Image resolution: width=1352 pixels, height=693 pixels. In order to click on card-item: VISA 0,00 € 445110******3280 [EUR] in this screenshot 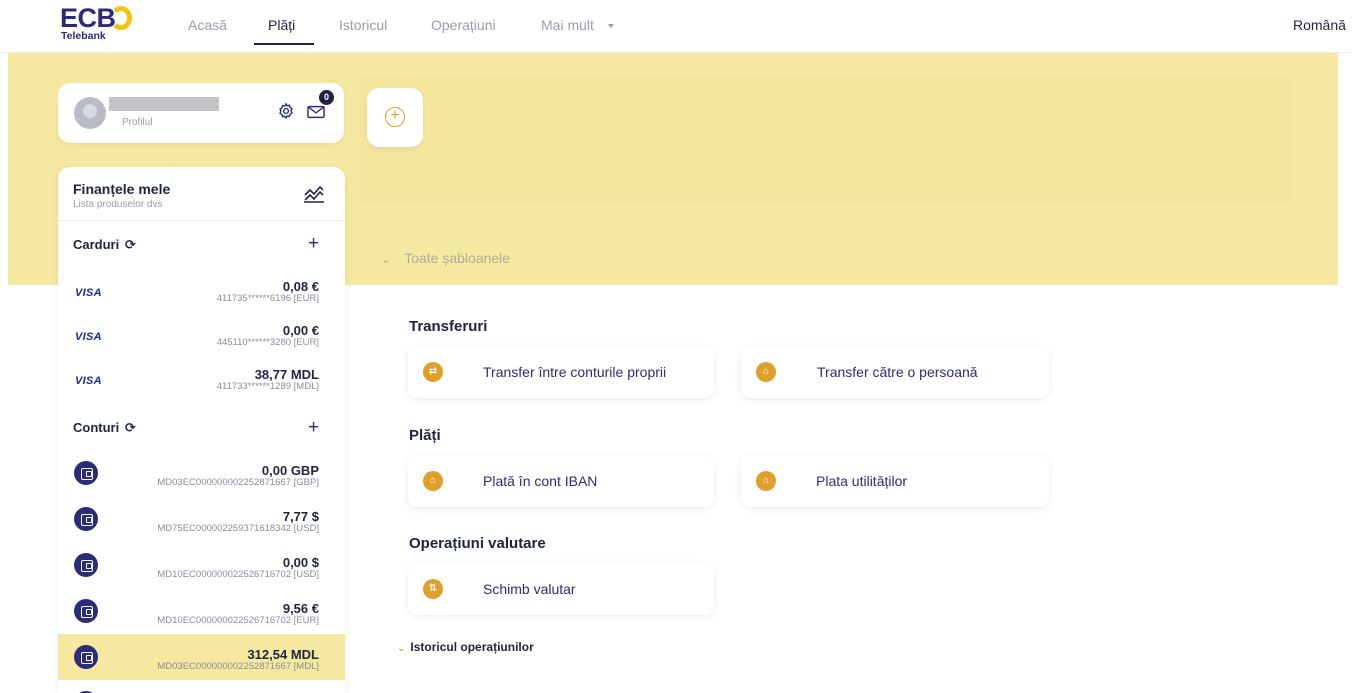, I will do `click(201, 339)`.